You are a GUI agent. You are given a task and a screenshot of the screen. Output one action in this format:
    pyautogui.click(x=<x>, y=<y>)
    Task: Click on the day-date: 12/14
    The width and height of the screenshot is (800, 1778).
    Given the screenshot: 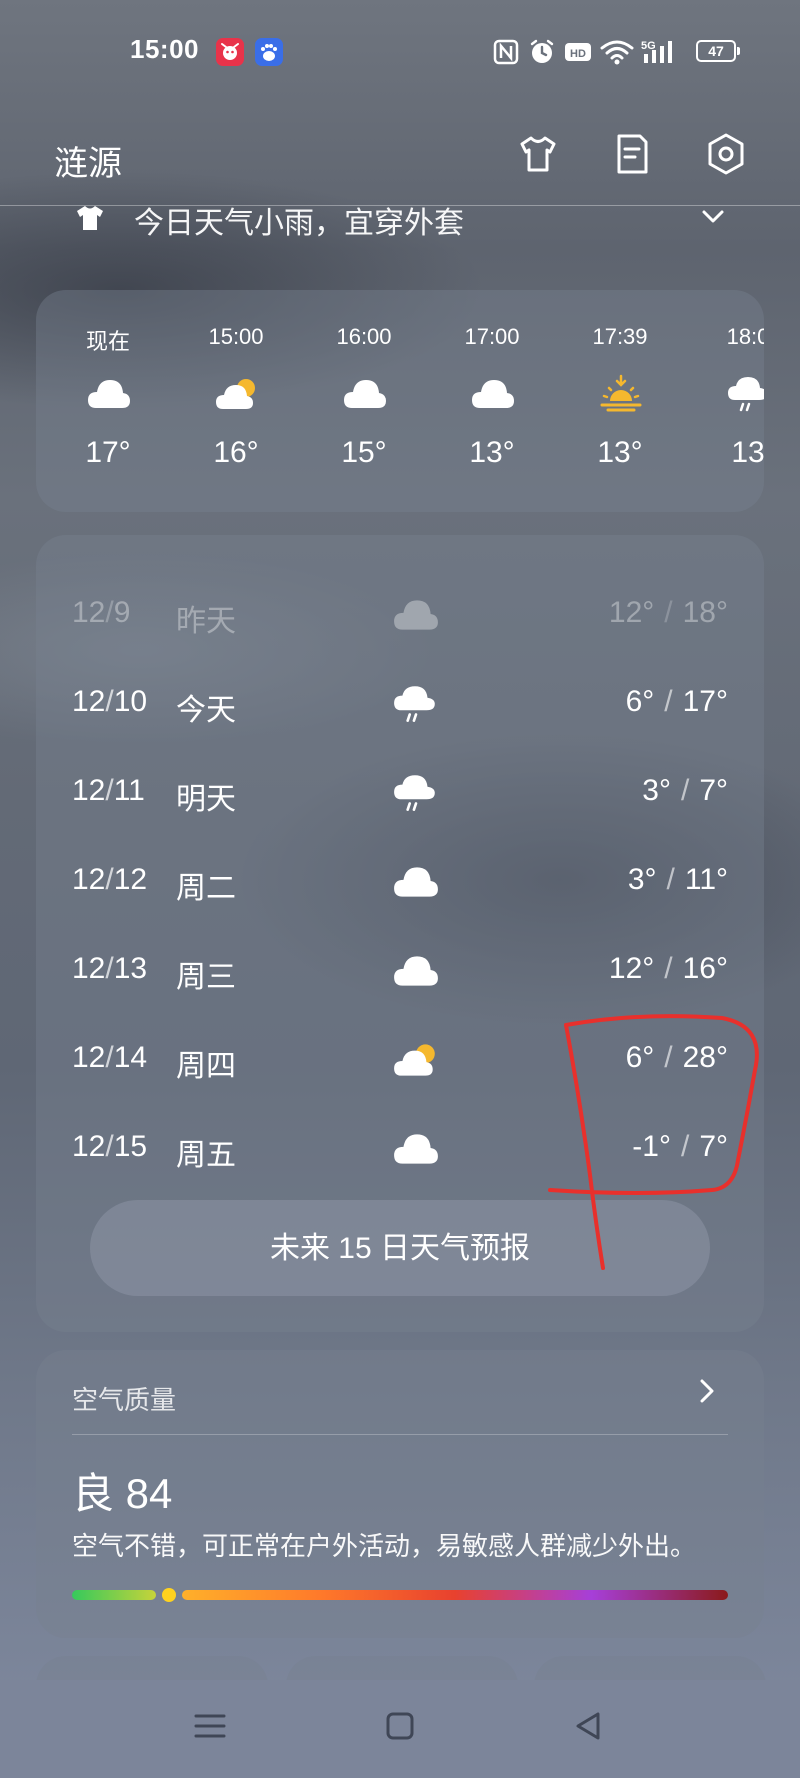 What is the action you would take?
    pyautogui.click(x=110, y=1057)
    